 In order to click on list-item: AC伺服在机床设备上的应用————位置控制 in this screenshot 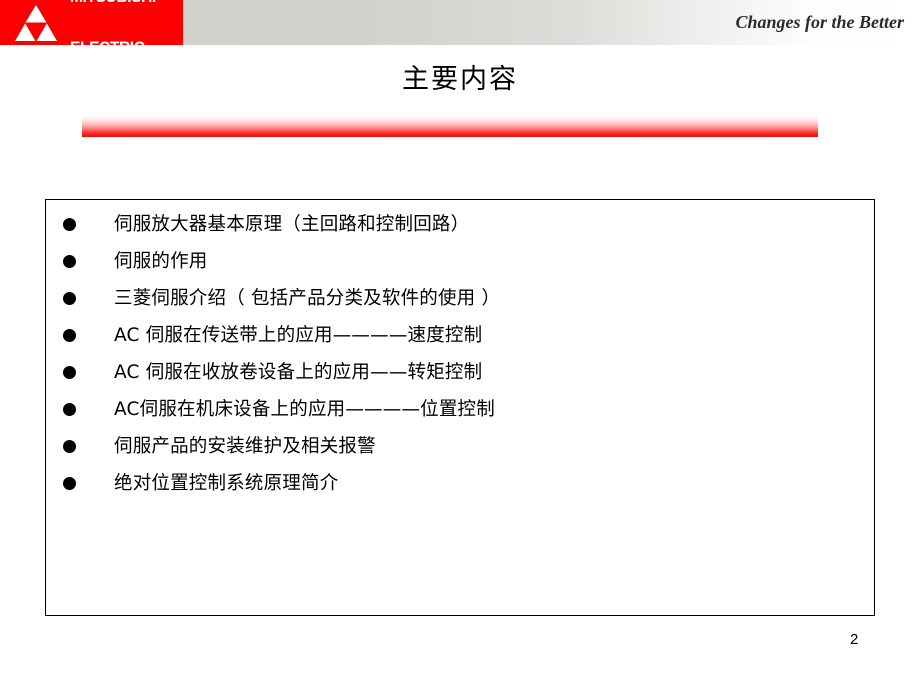, I will do `click(462, 409)`.